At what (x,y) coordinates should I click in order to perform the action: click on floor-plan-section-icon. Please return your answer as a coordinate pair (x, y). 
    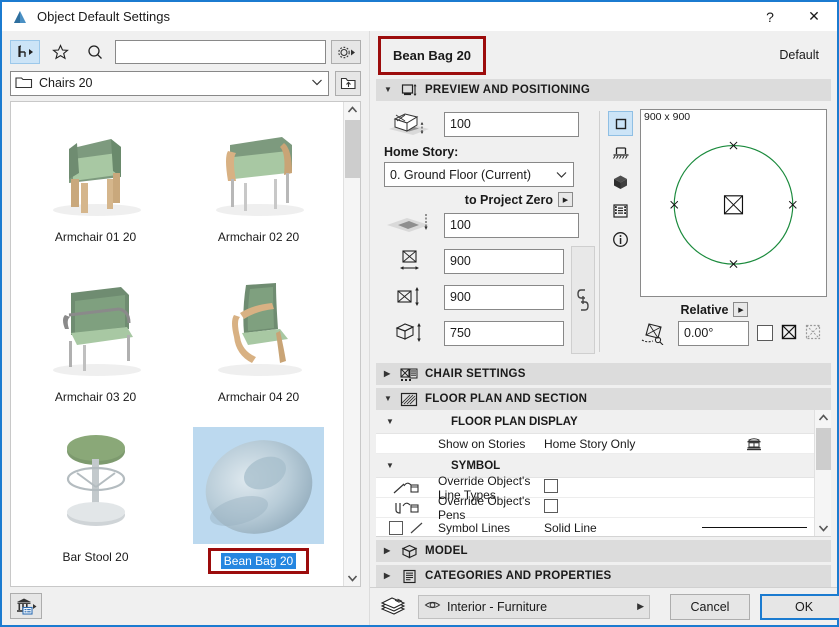
    Looking at the image, I should click on (409, 399).